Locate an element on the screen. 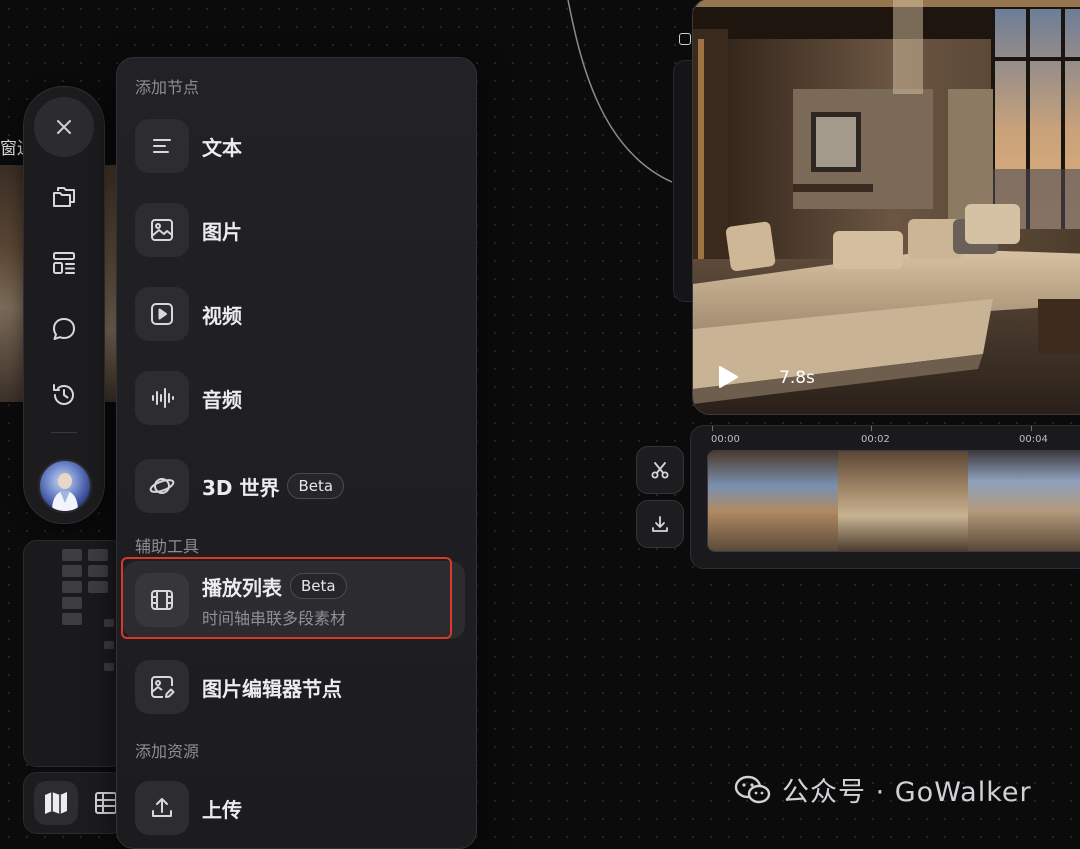 This screenshot has width=1080, height=849. audio-icon-tile is located at coordinates (162, 398).